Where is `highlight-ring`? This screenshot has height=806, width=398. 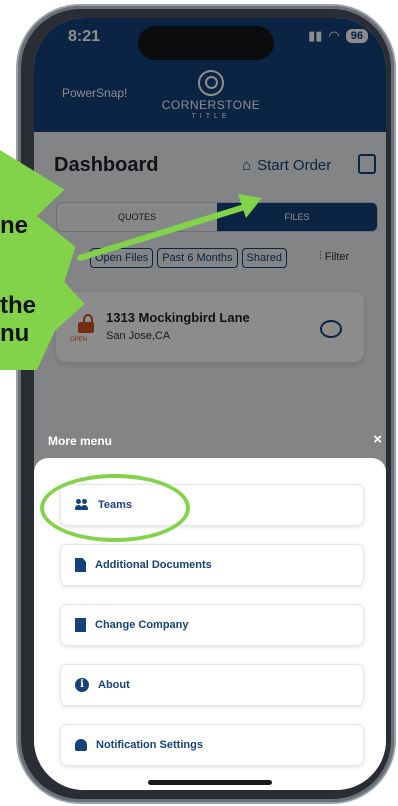
highlight-ring is located at coordinates (115, 508).